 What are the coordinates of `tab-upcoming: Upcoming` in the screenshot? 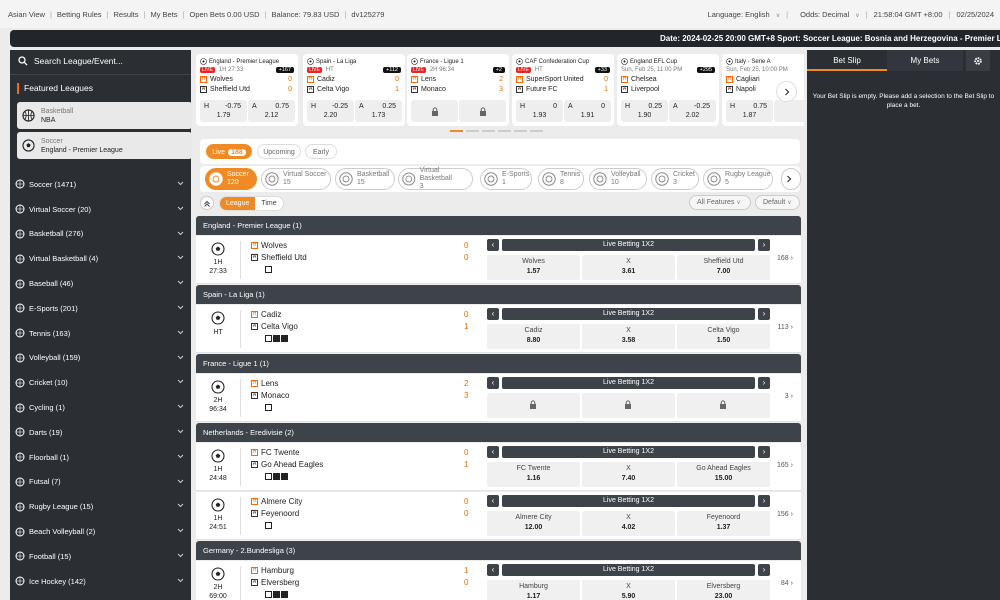 It's located at (279, 151).